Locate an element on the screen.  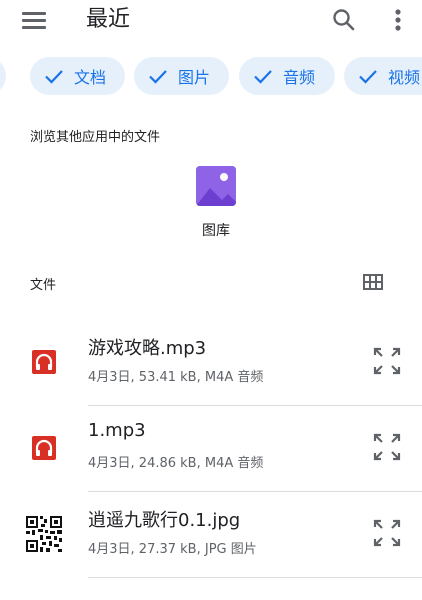
page-title: 最近 is located at coordinates (108, 19).